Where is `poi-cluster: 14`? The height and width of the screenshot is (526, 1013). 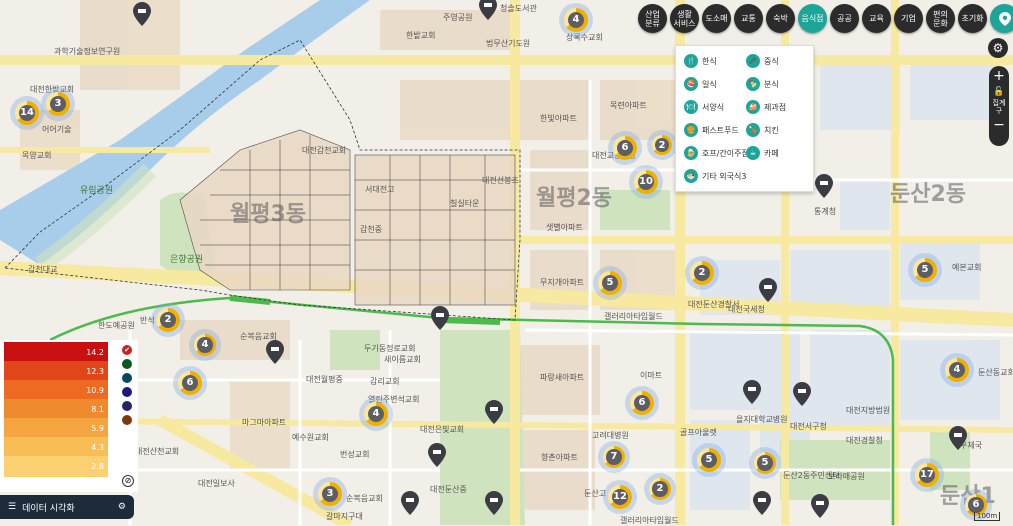 poi-cluster: 14 is located at coordinates (27, 113).